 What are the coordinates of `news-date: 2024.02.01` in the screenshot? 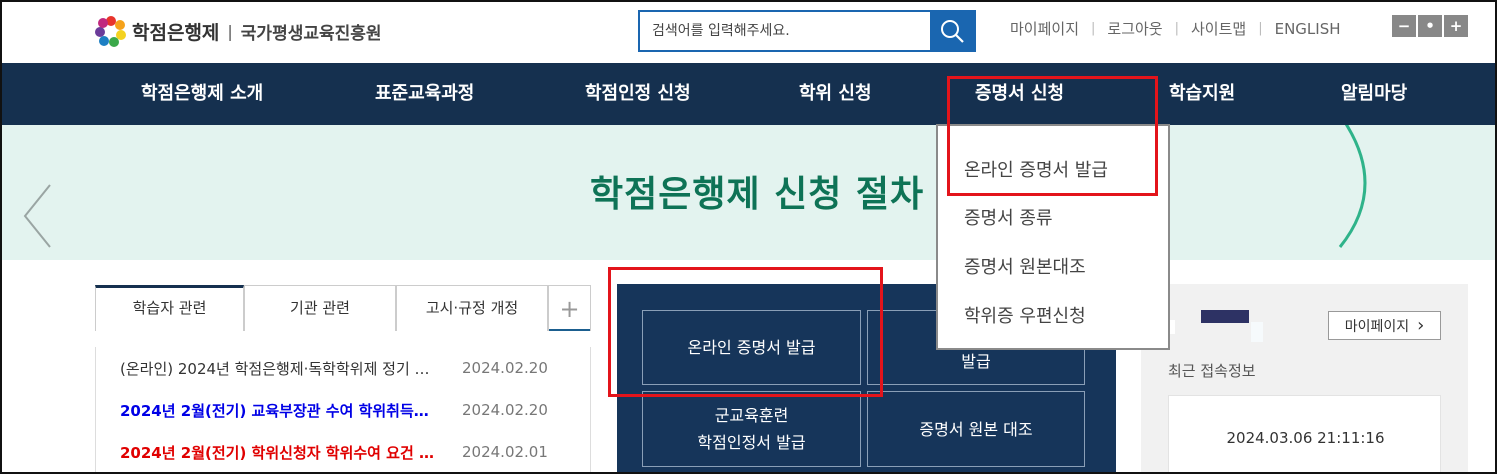 It's located at (505, 452).